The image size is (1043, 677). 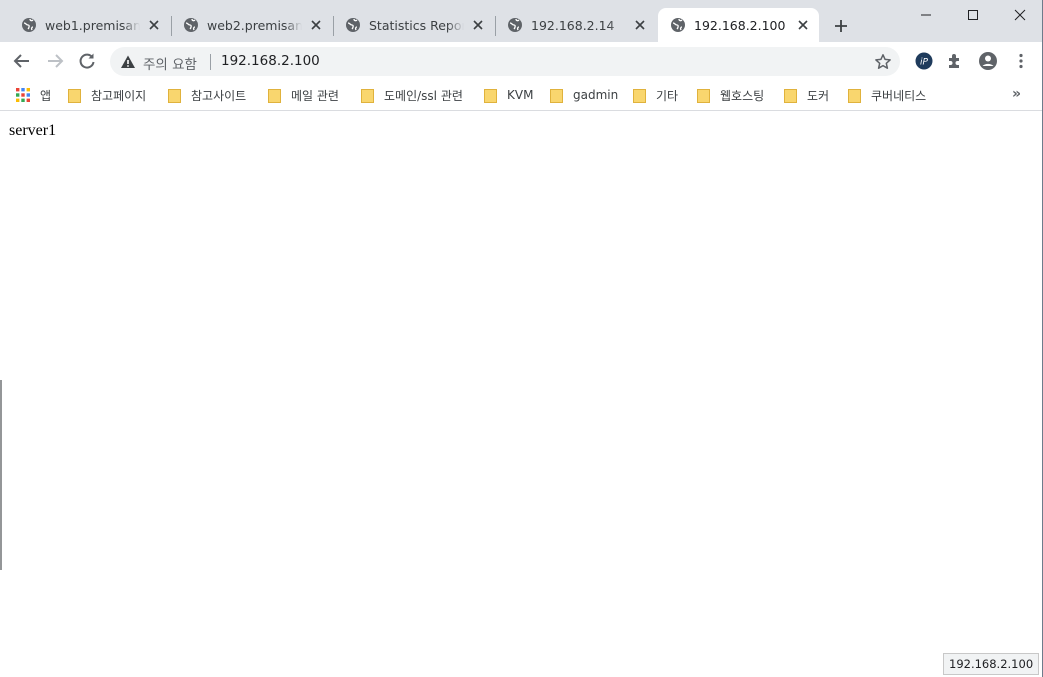 What do you see at coordinates (742, 95) in the screenshot?
I see `bookmark-label: 웹호스팅` at bounding box center [742, 95].